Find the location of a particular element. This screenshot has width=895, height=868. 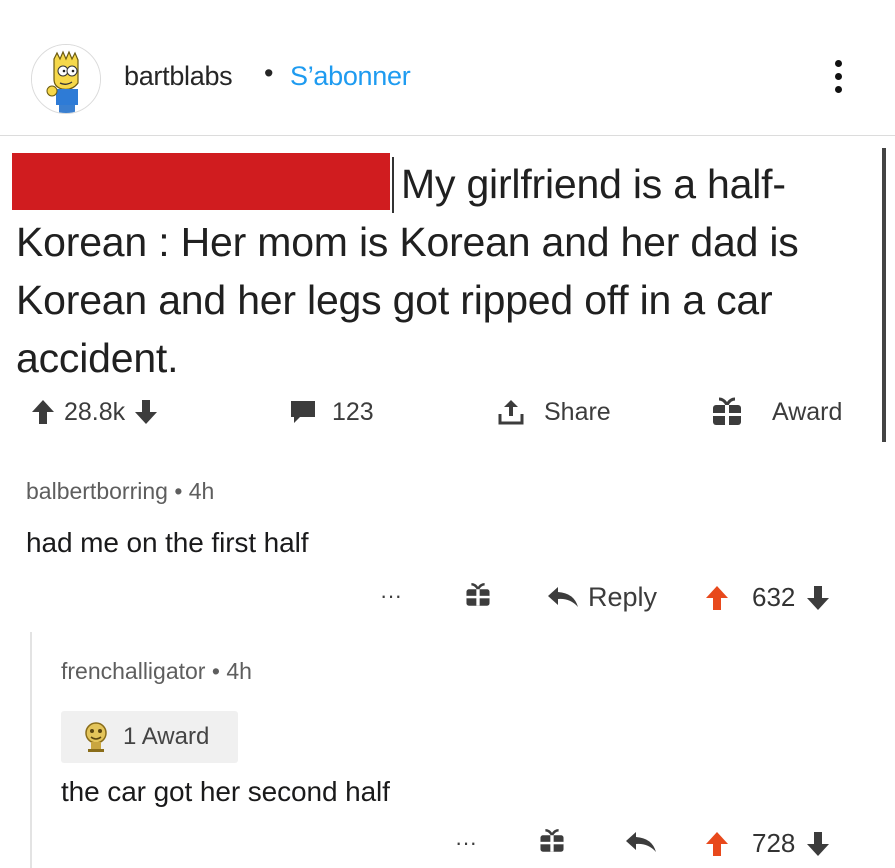

award-button: Award is located at coordinates (776, 412).